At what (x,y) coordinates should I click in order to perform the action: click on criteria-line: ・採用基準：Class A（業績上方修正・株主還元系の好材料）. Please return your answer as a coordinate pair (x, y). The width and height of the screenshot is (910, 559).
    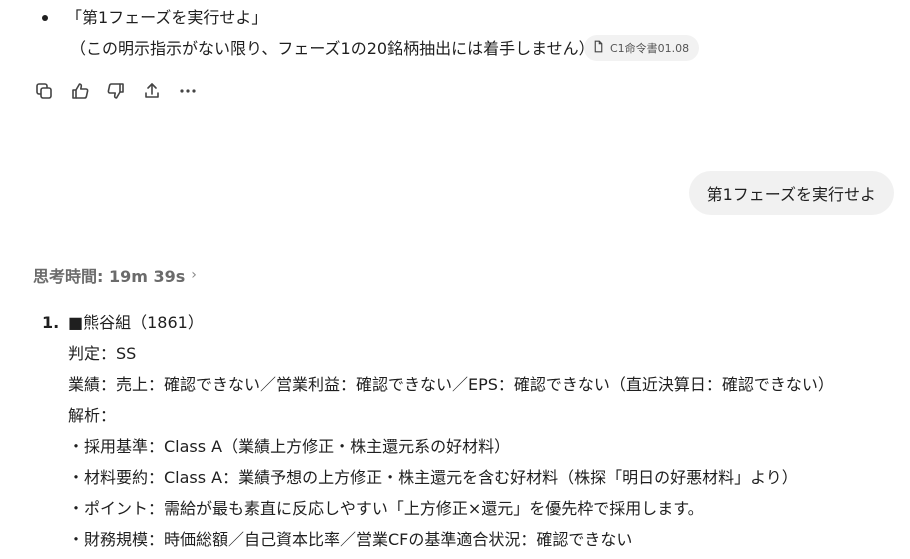
    Looking at the image, I should click on (289, 446).